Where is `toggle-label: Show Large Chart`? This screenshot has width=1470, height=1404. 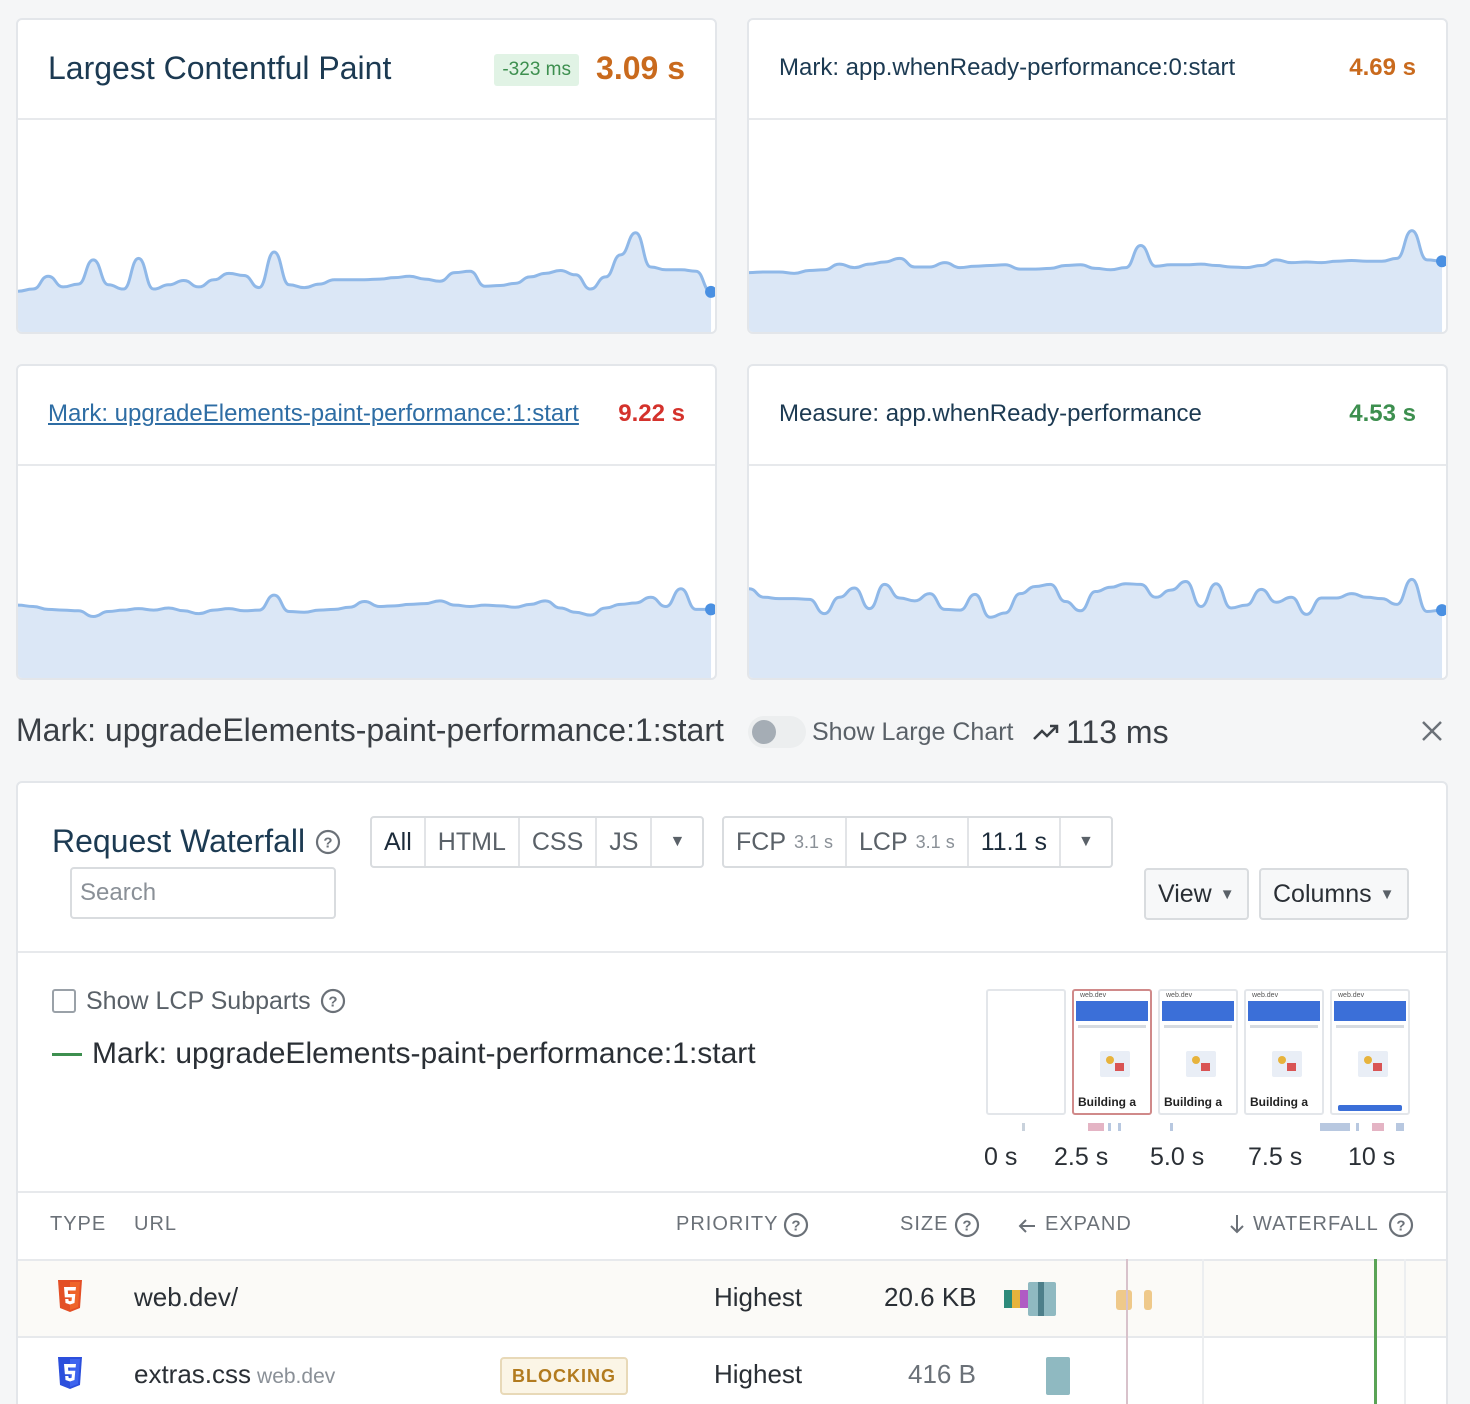
toggle-label: Show Large Chart is located at coordinates (913, 732).